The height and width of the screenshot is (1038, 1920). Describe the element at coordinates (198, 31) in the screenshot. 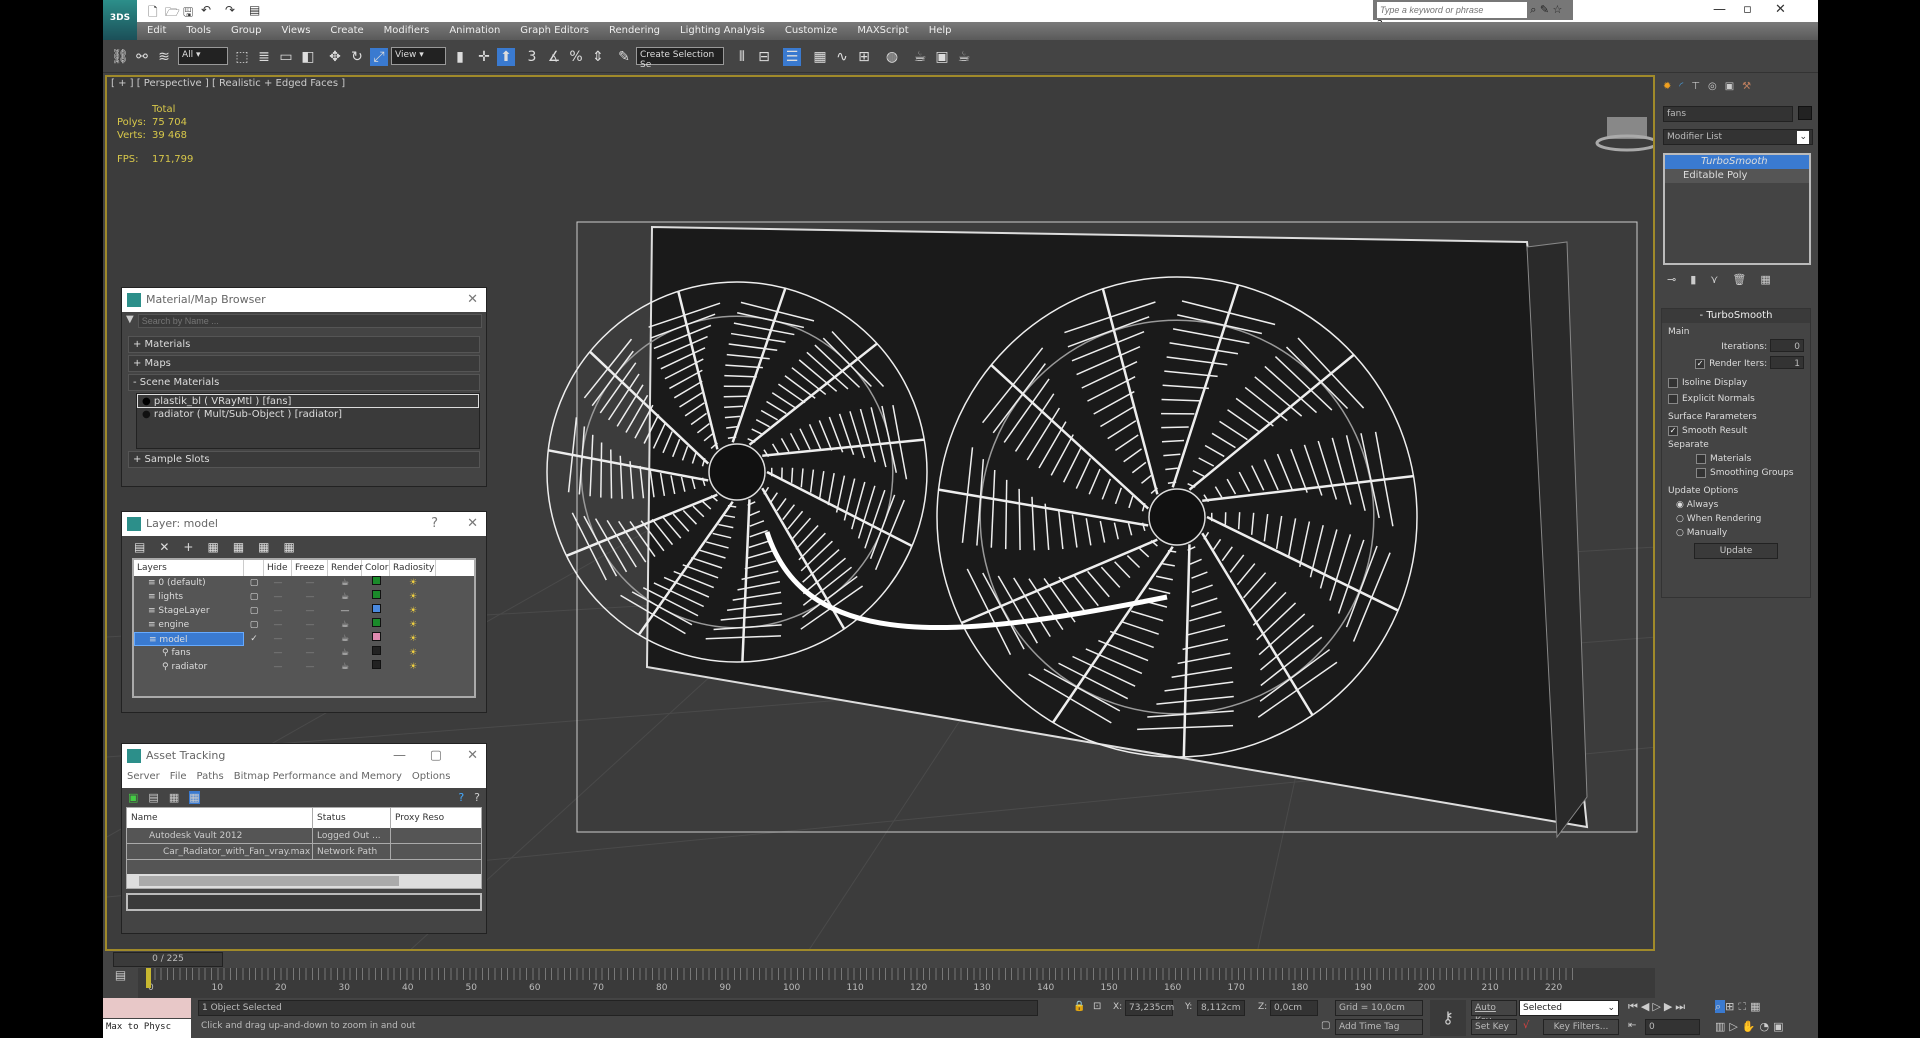

I see `menu-tools: Tools` at that location.